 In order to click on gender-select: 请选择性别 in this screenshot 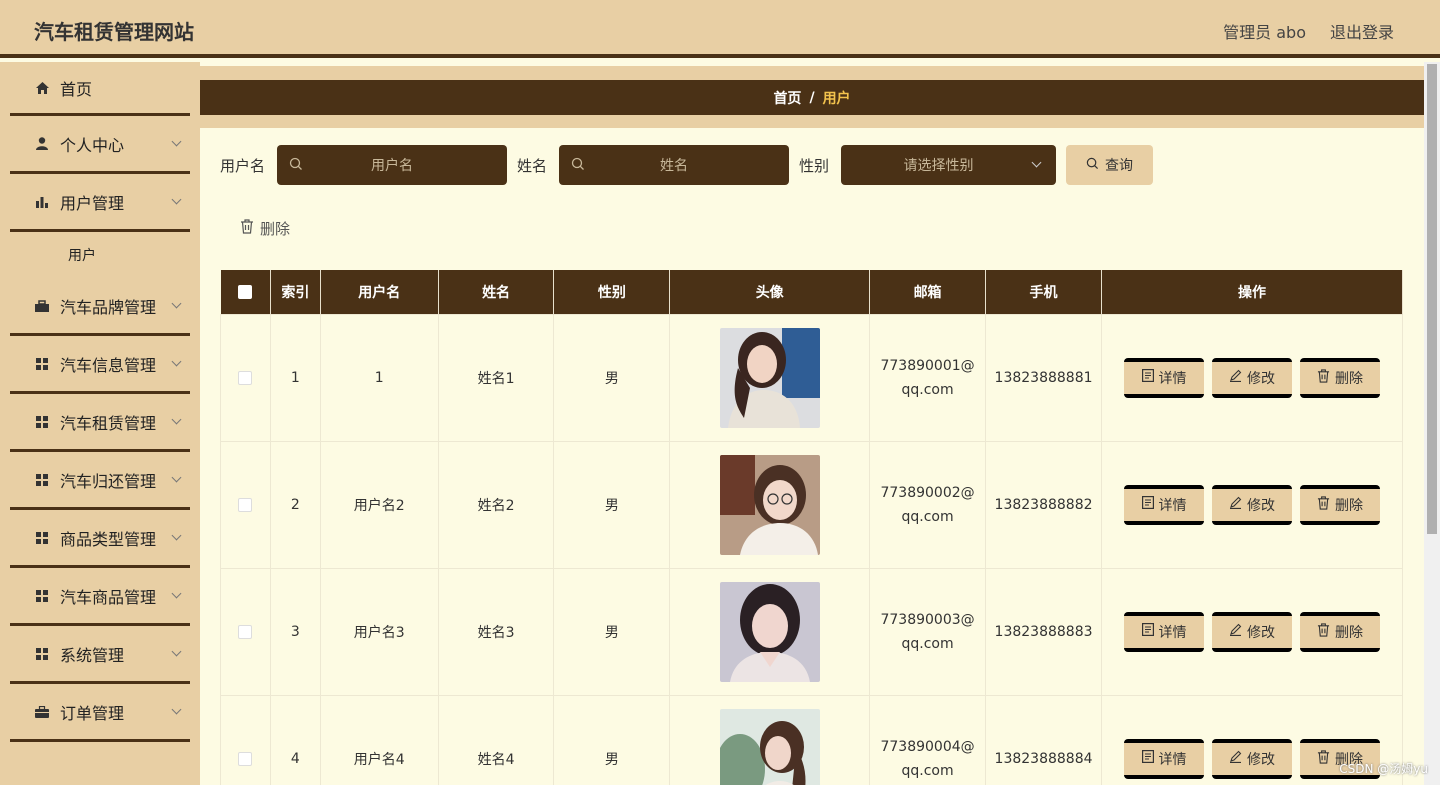, I will do `click(949, 165)`.